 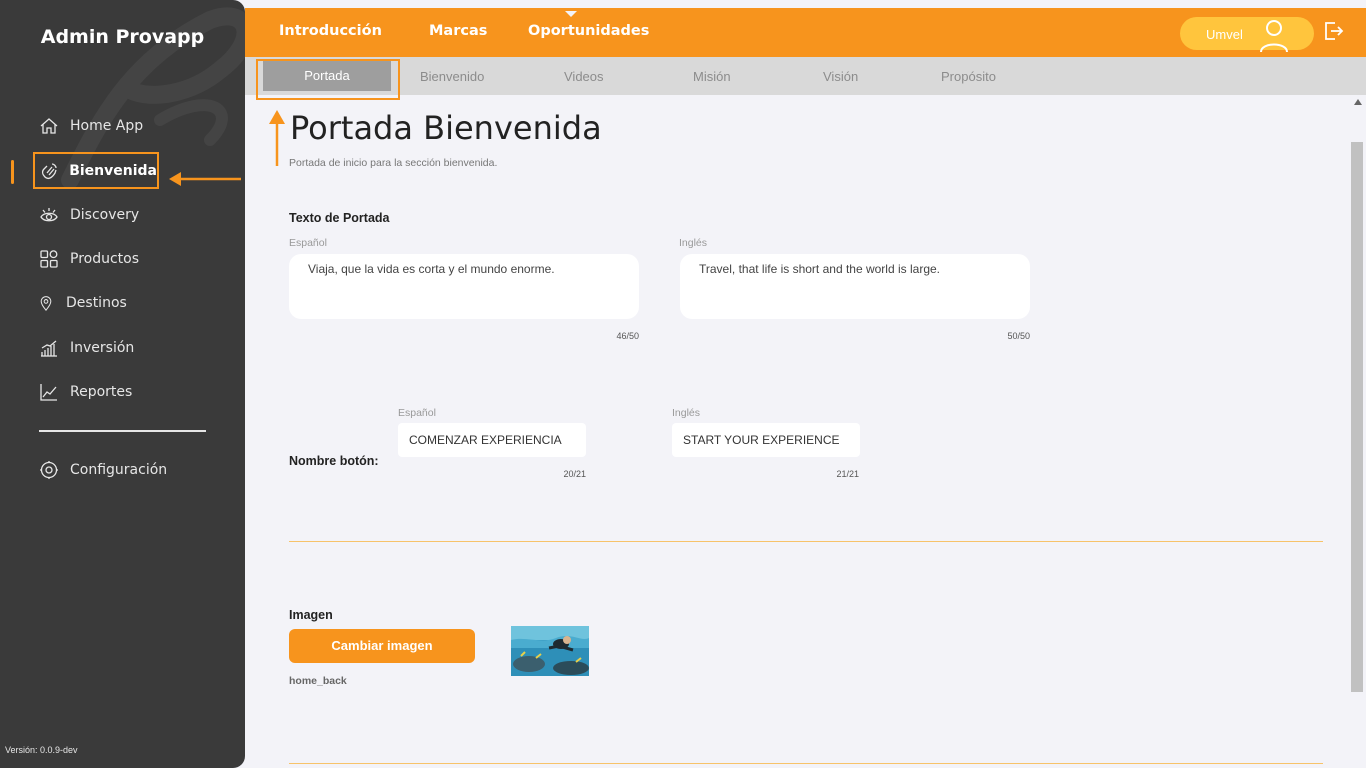 I want to click on logout-button, so click(x=1333, y=31).